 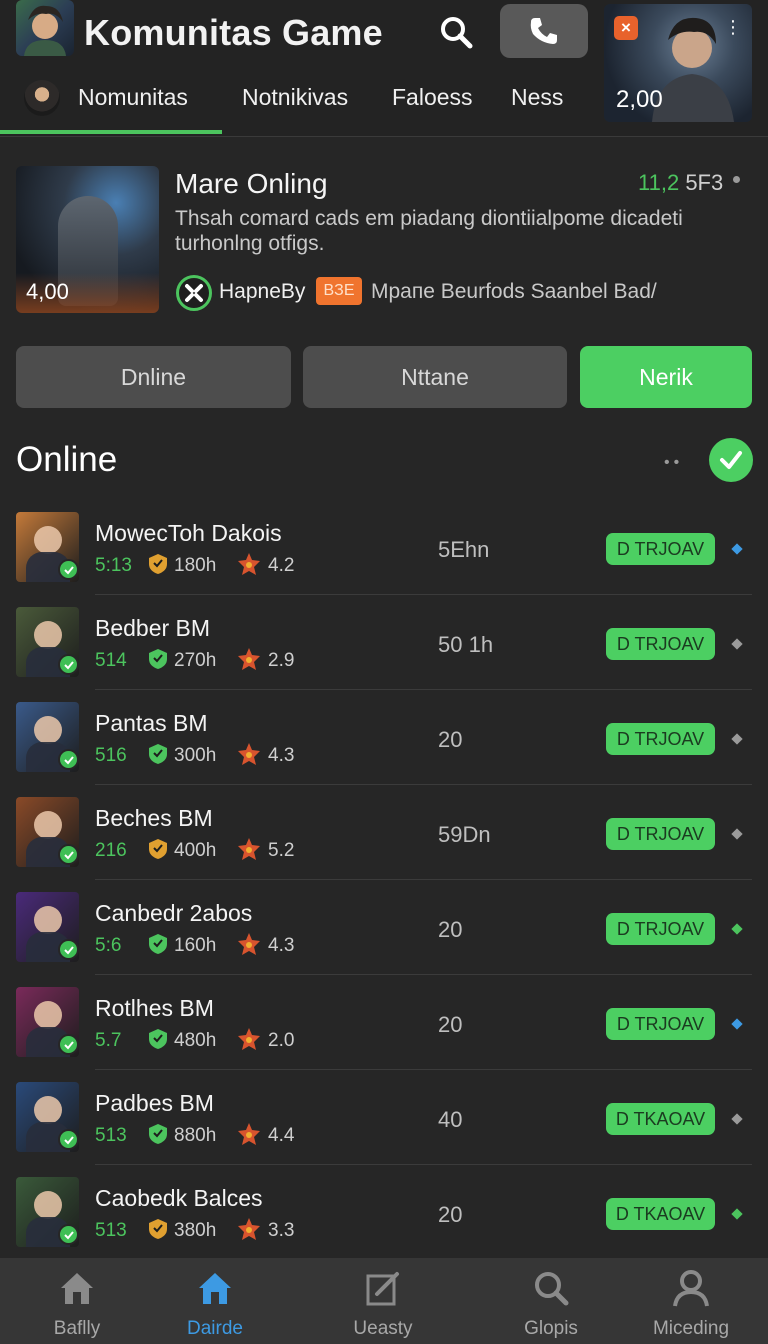 I want to click on list-item-hours: 270h, so click(x=195, y=660).